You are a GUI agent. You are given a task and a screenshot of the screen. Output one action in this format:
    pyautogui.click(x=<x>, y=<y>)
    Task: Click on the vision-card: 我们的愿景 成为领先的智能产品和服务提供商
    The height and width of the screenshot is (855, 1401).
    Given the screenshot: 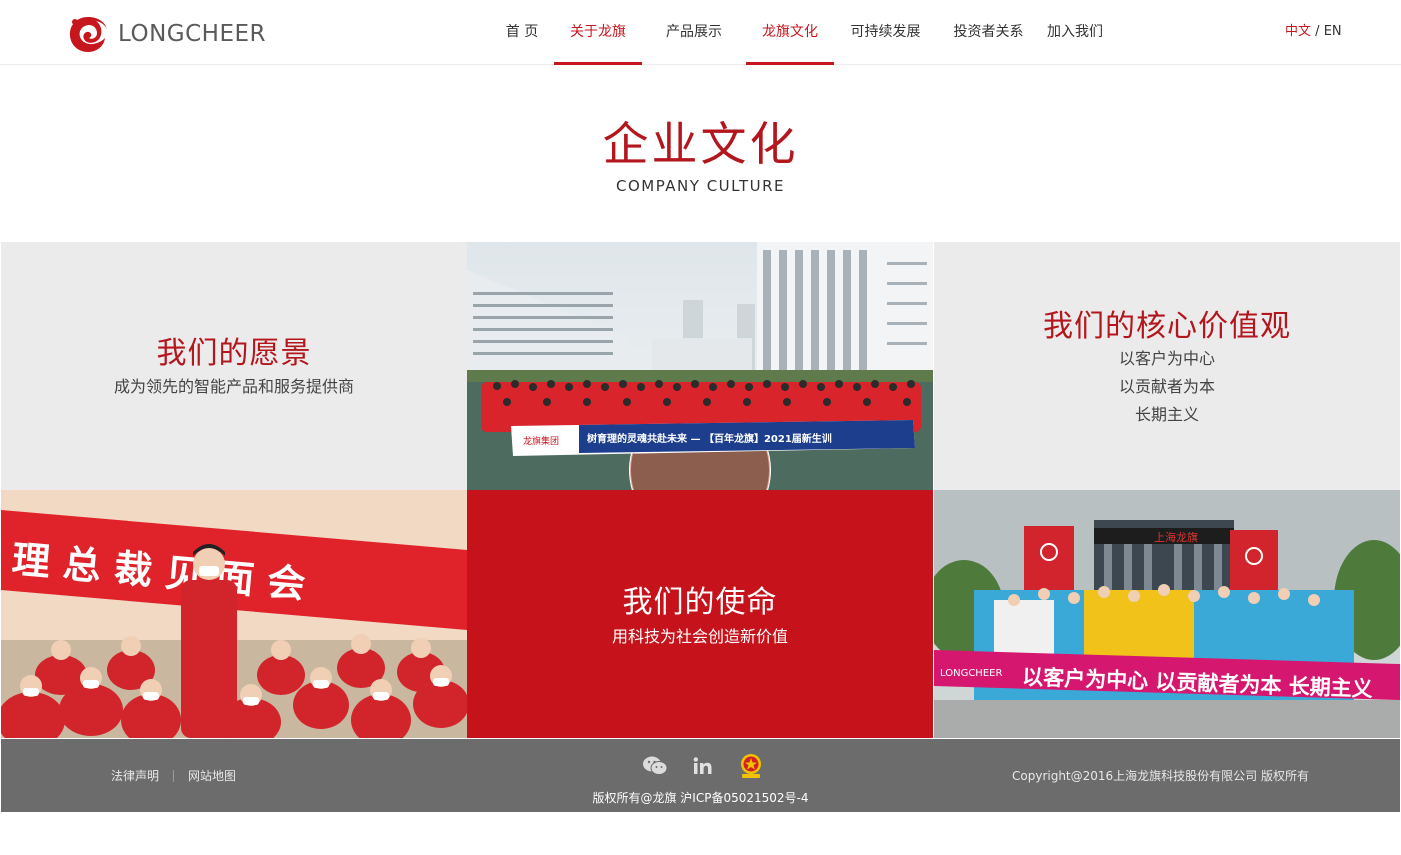 What is the action you would take?
    pyautogui.click(x=234, y=366)
    